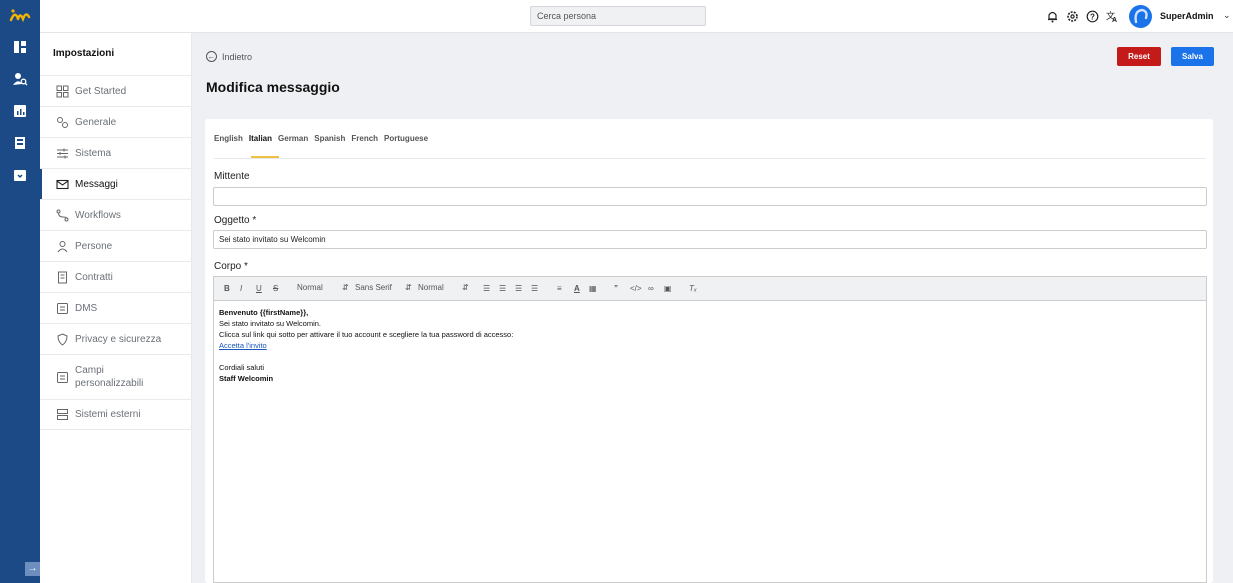  I want to click on strikethrough-icon: S, so click(275, 288).